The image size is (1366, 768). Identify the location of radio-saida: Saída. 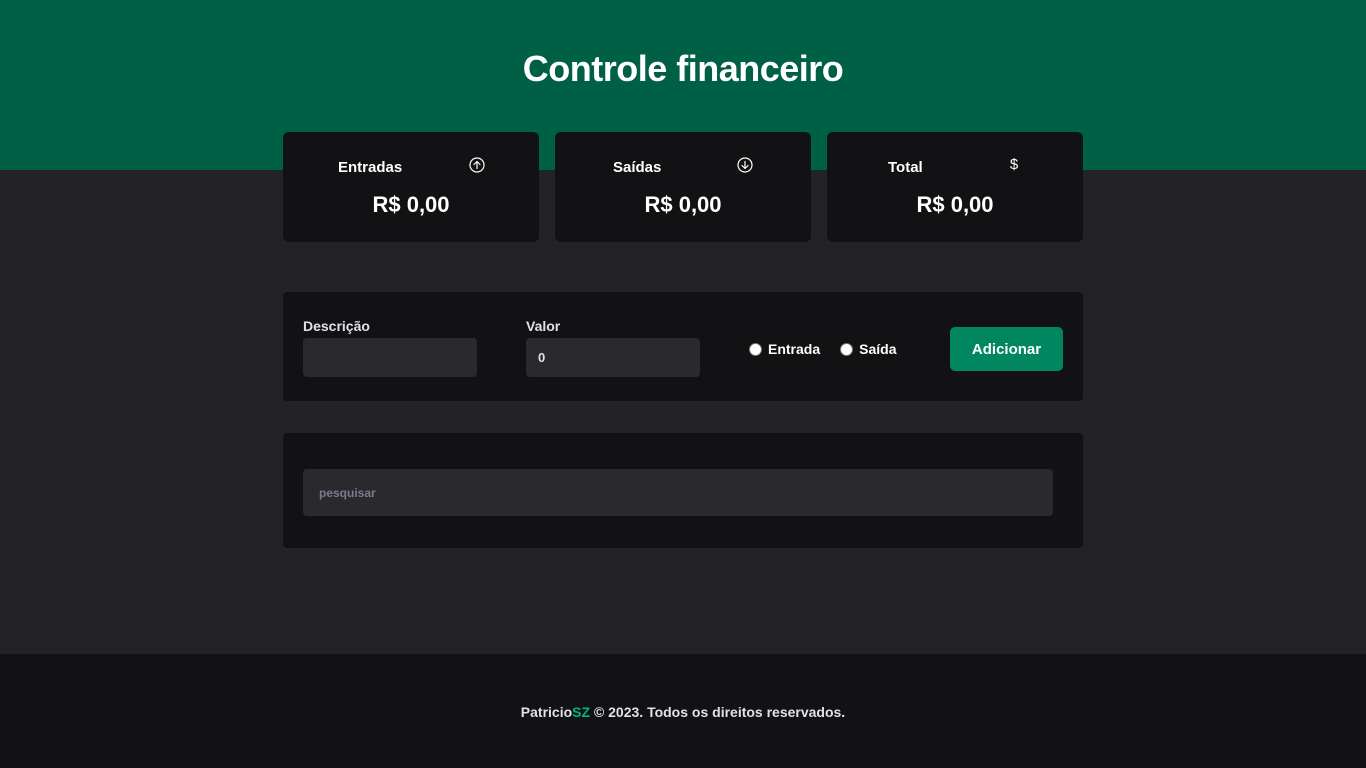
(868, 349).